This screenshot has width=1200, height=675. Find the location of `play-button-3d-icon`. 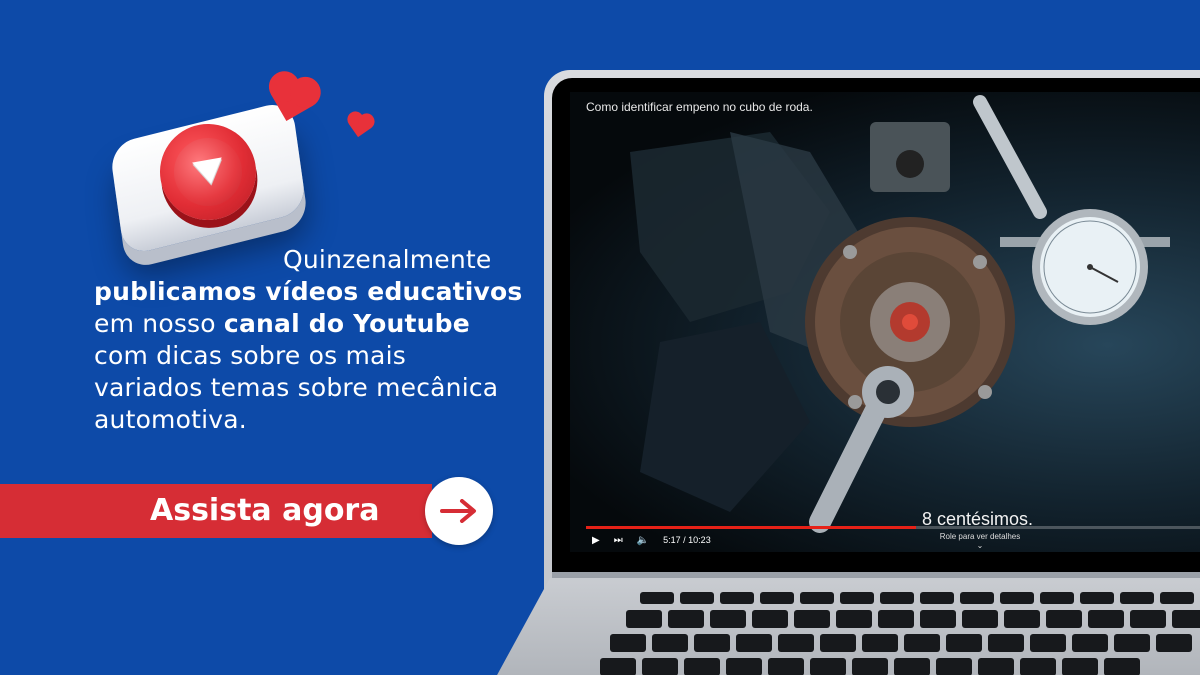

play-button-3d-icon is located at coordinates (208, 178).